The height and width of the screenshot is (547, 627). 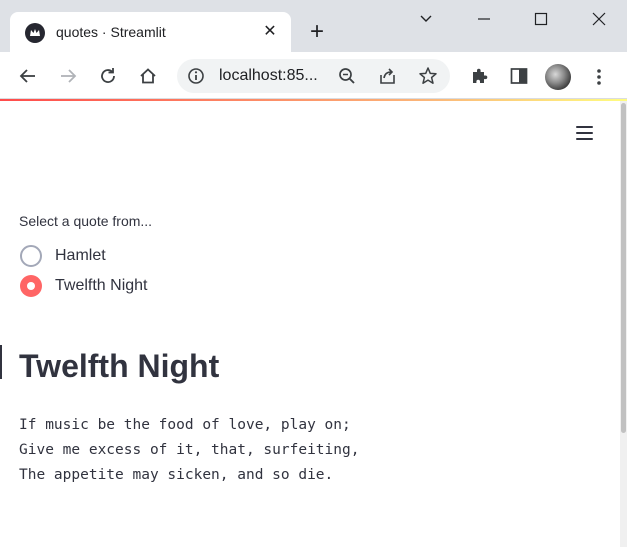 I want to click on app-main-menu-icon, so click(x=585, y=133).